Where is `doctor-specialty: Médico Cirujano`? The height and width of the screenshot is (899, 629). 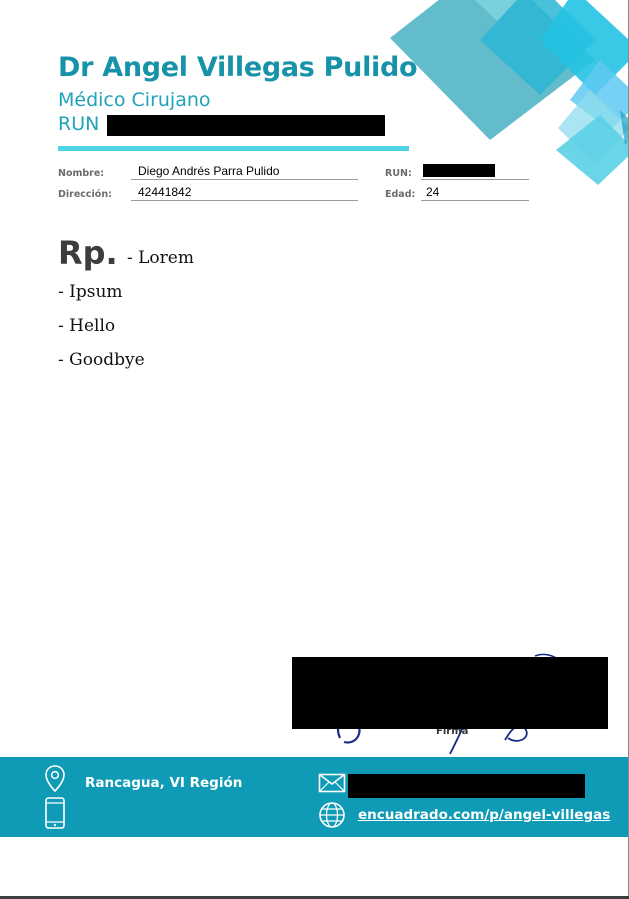 doctor-specialty: Médico Cirujano is located at coordinates (134, 100).